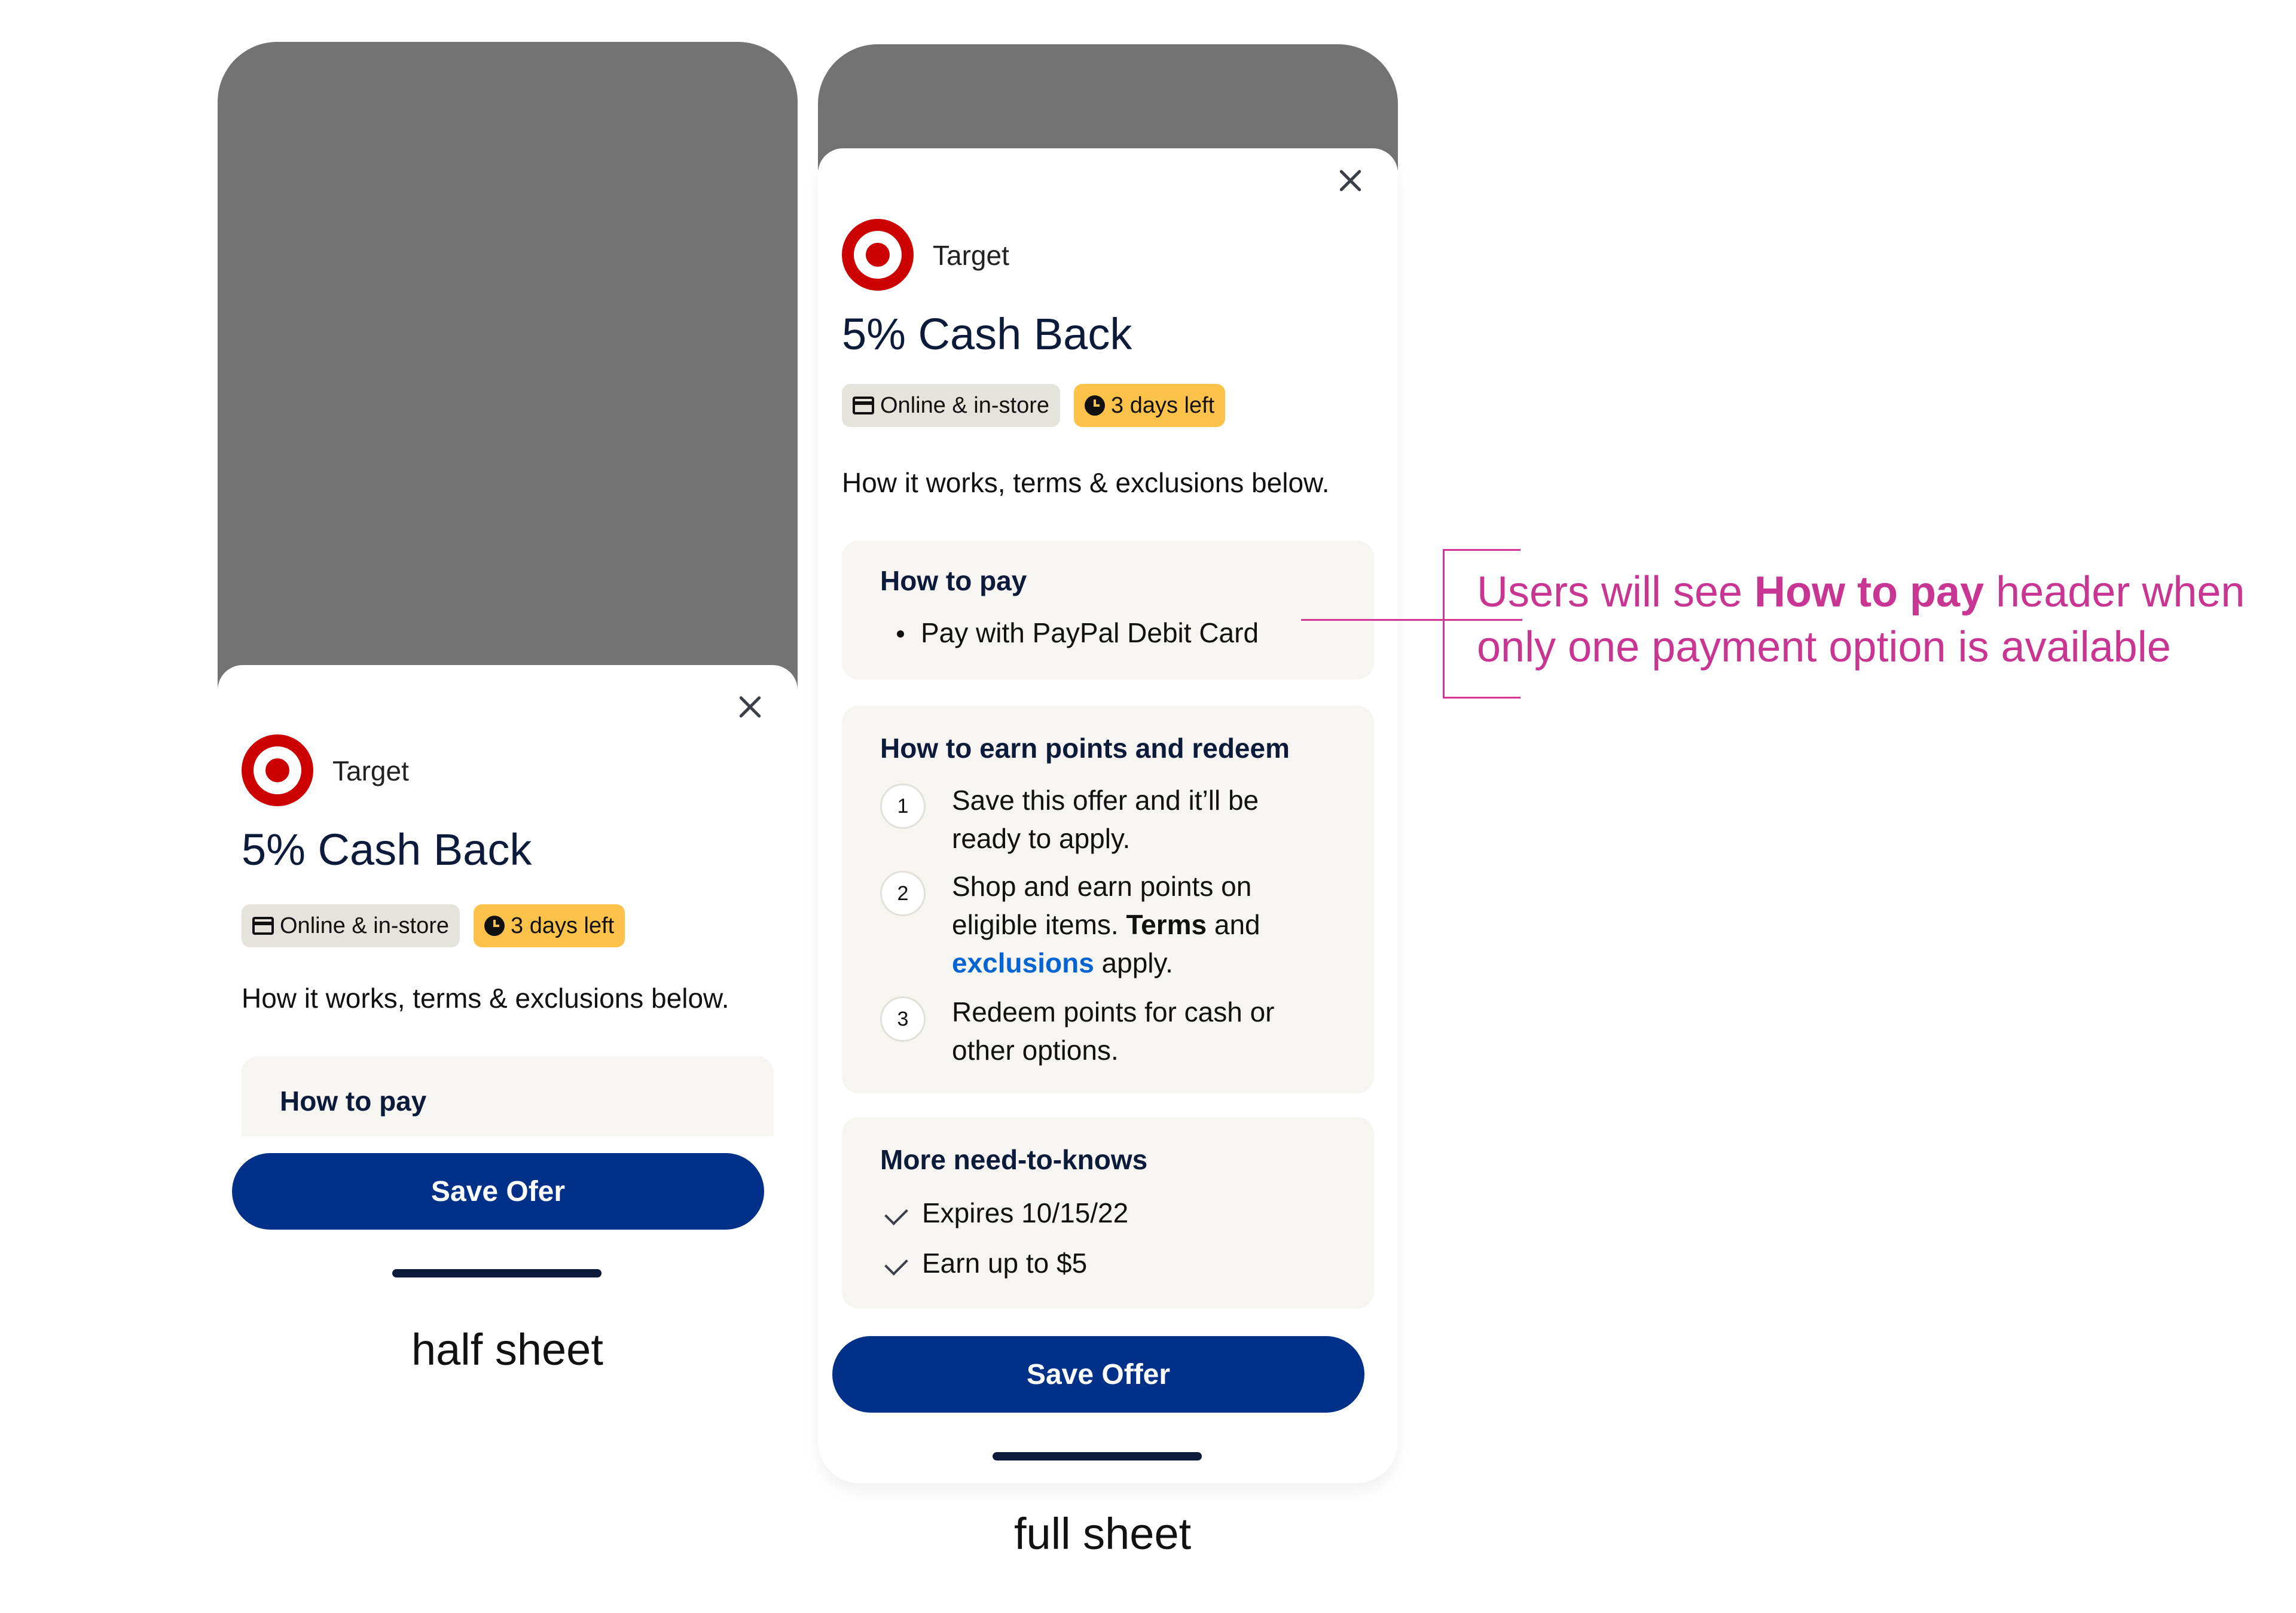 The height and width of the screenshot is (1613, 2296). I want to click on step-2-line3: exclusions apply., so click(1106, 963).